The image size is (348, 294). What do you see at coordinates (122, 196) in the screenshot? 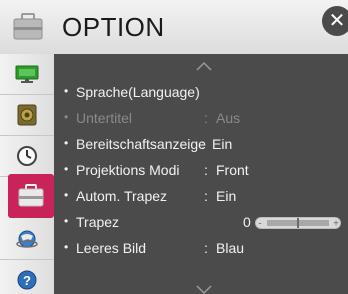
I see `menu-item-label: Autom. Trapez` at bounding box center [122, 196].